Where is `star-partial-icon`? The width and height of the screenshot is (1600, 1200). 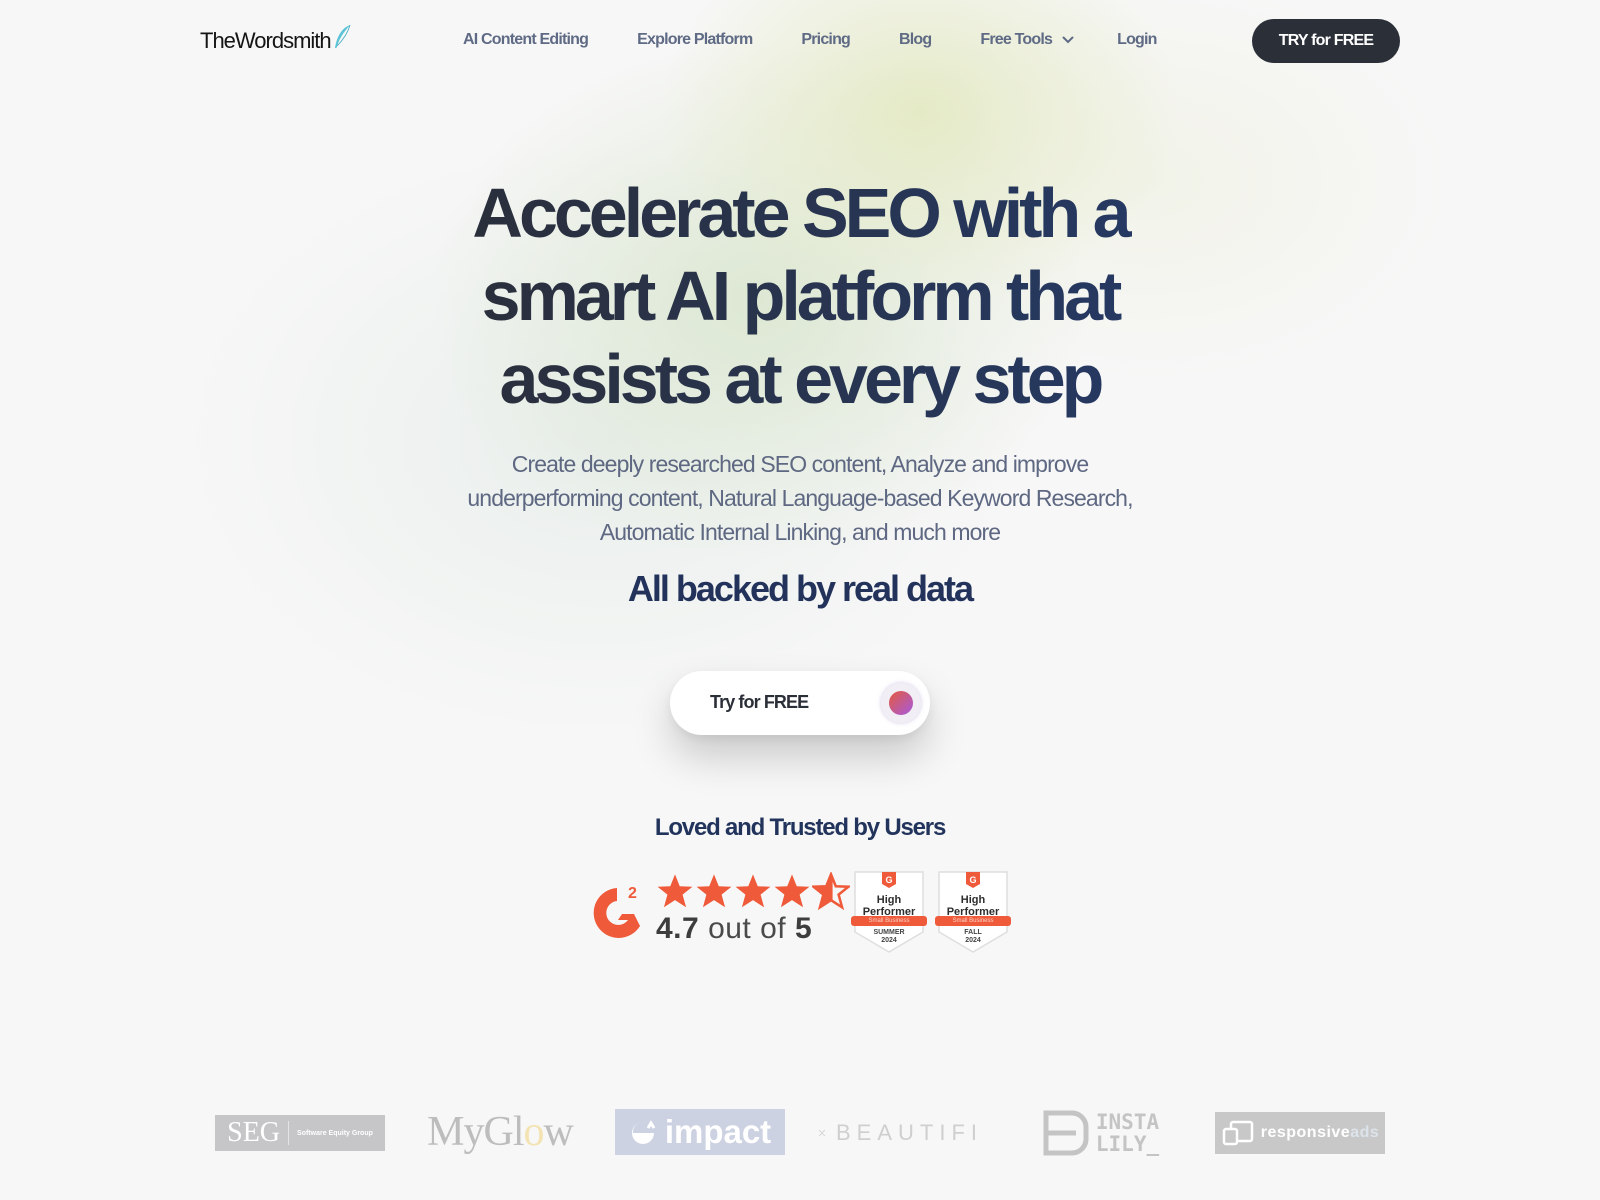 star-partial-icon is located at coordinates (831, 891).